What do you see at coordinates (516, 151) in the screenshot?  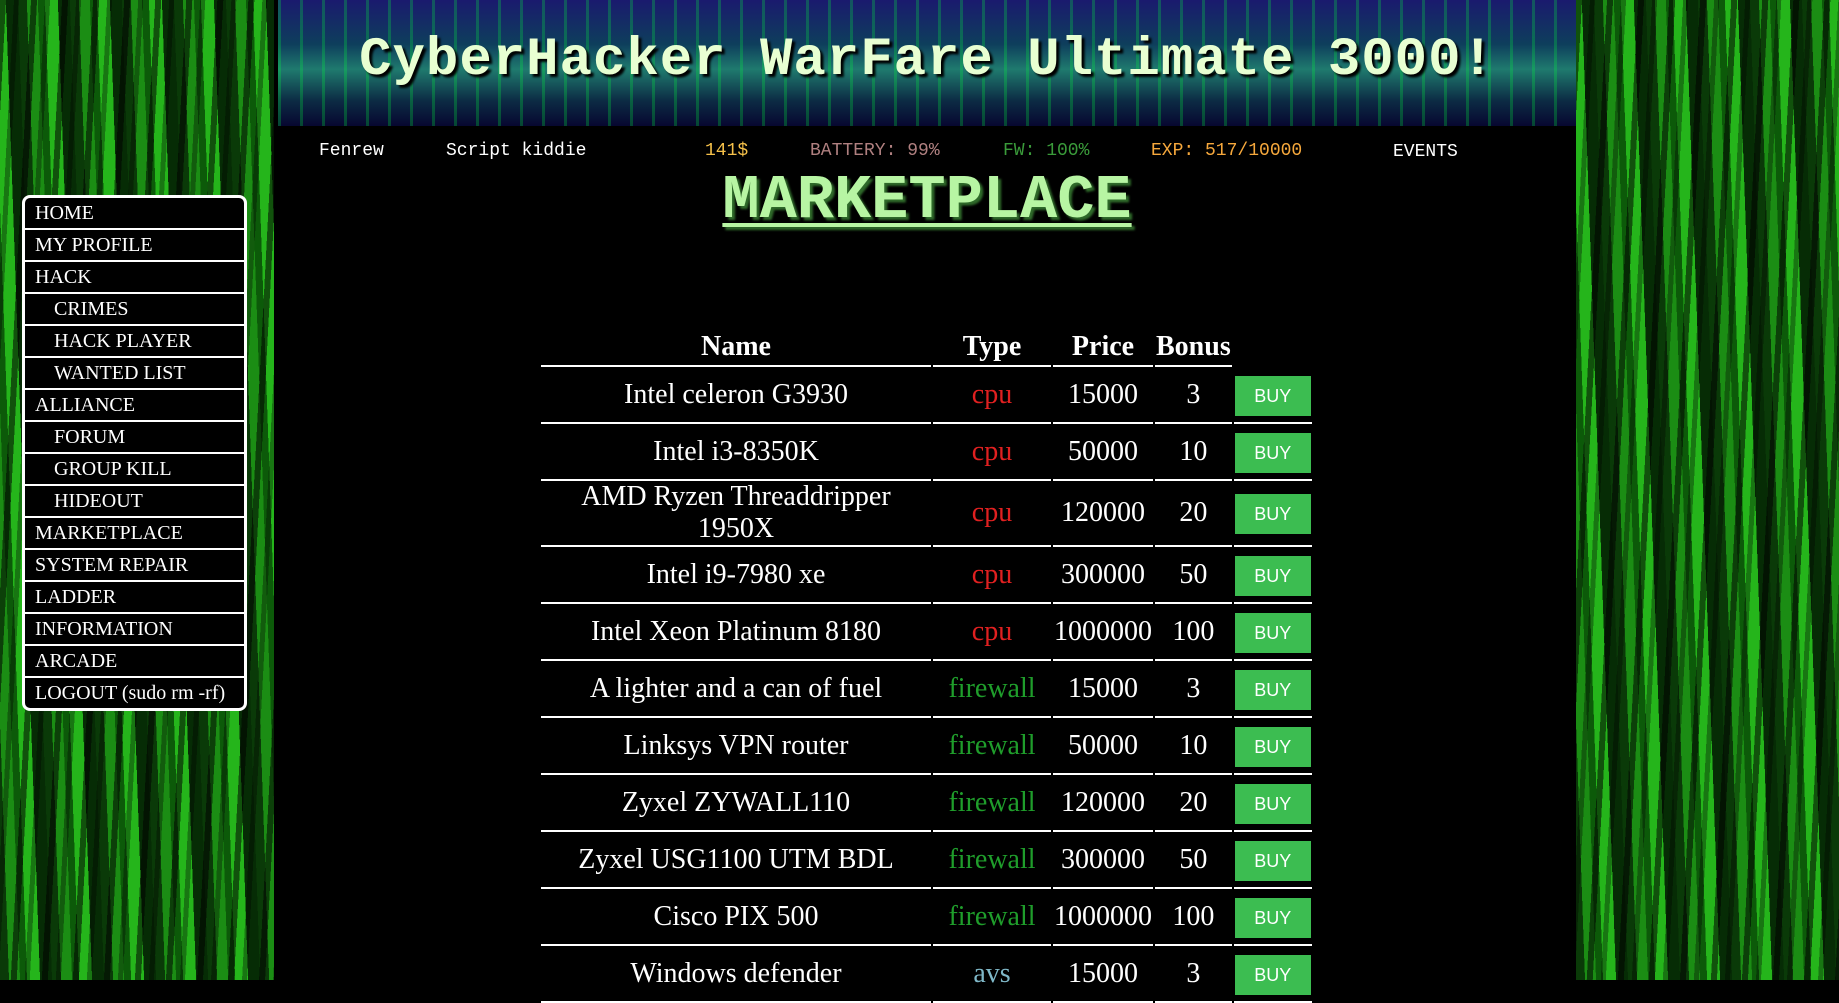 I see `rank: Script kiddie` at bounding box center [516, 151].